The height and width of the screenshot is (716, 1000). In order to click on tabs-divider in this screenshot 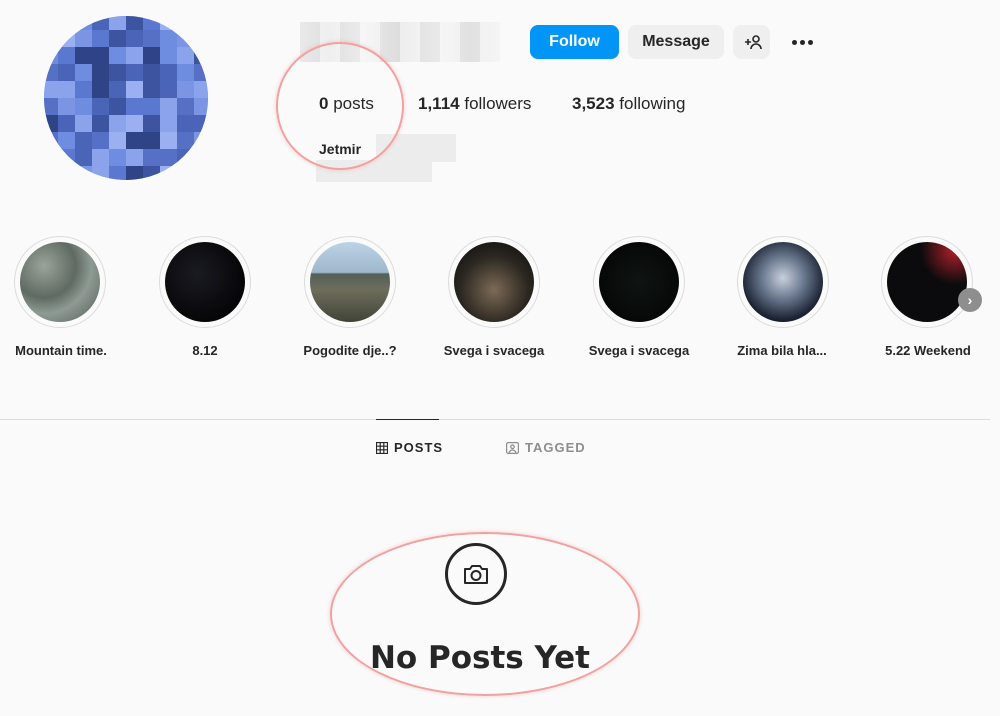, I will do `click(495, 419)`.